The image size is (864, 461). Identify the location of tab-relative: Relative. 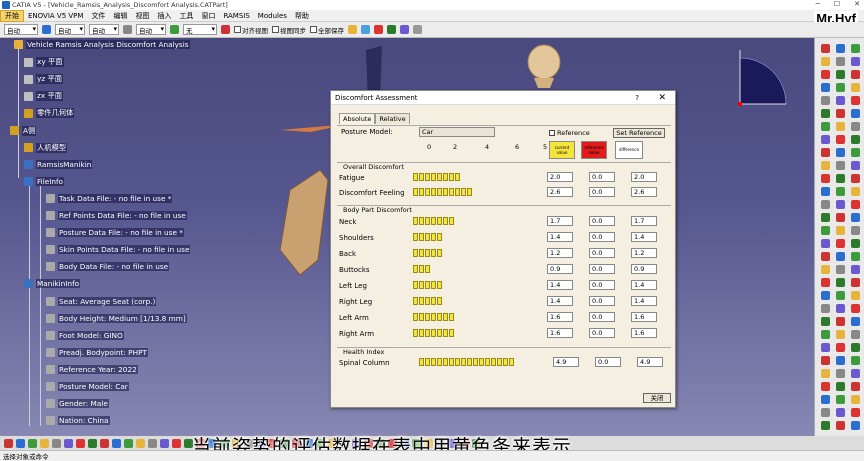
(392, 118).